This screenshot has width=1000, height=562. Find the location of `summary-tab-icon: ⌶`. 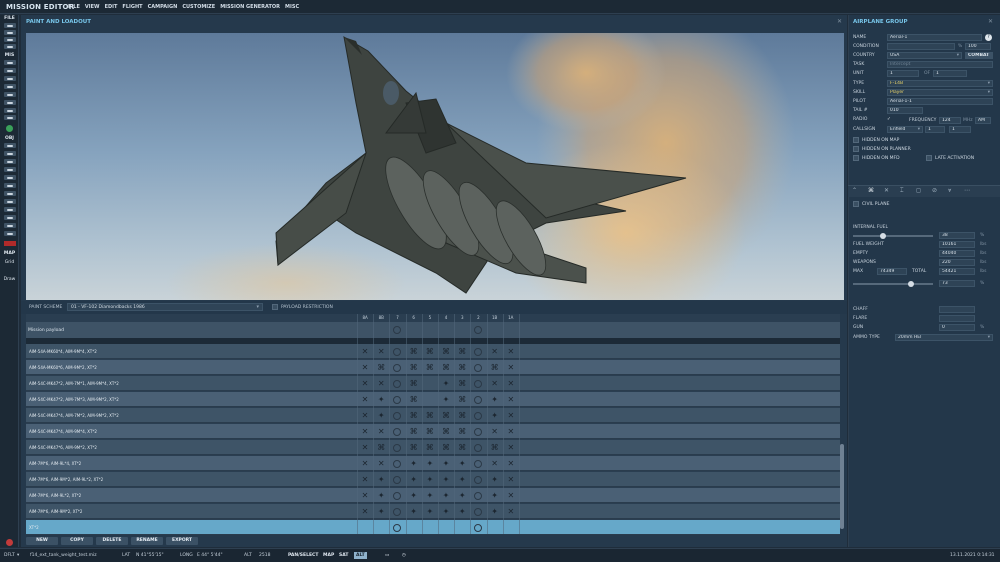

summary-tab-icon: ⌶ is located at coordinates (902, 191).